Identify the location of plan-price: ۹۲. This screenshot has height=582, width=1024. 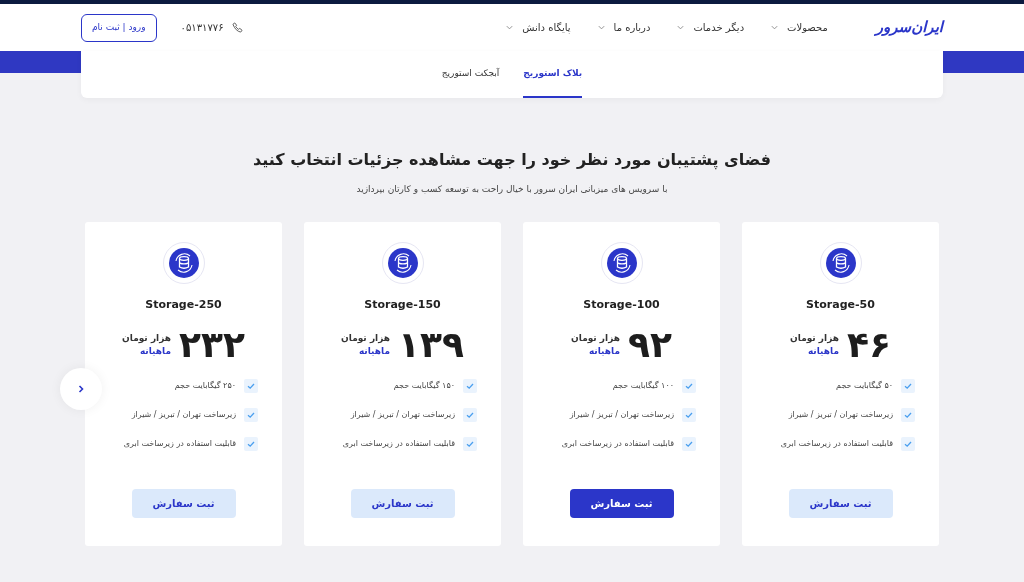
(650, 345).